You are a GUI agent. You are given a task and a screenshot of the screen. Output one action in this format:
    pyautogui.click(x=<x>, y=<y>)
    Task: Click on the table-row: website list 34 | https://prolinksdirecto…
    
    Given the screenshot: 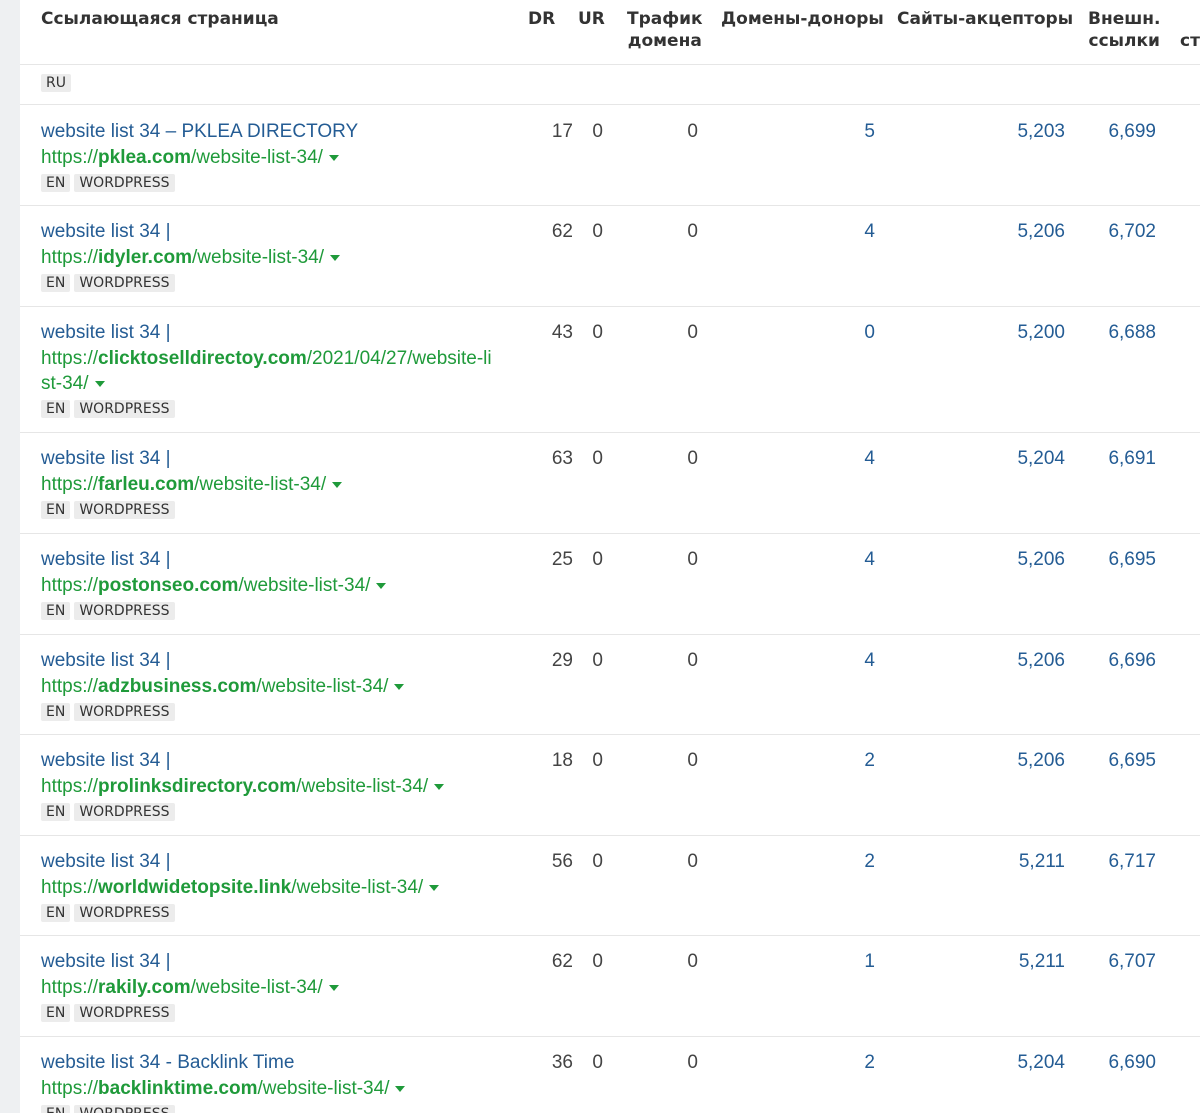 What is the action you would take?
    pyautogui.click(x=610, y=785)
    